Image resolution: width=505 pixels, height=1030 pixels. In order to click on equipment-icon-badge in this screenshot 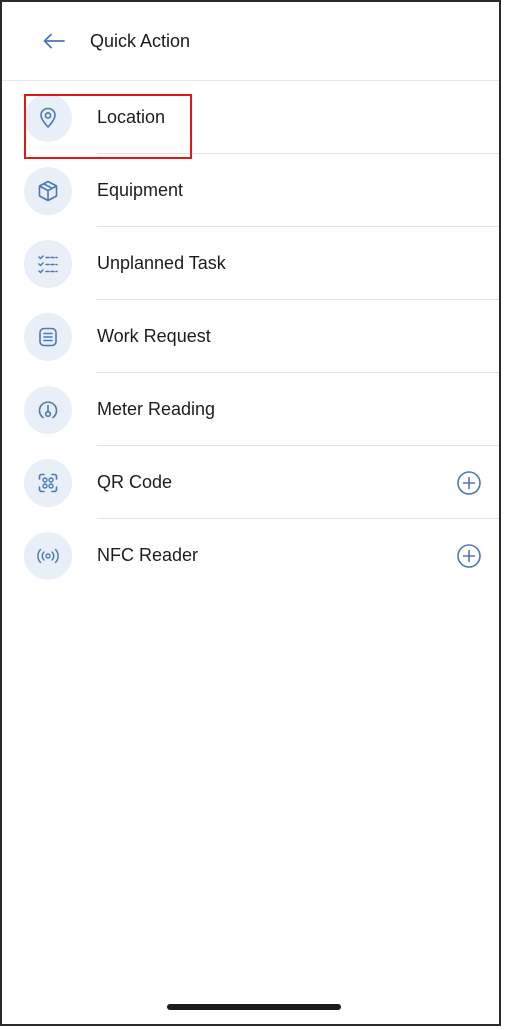, I will do `click(48, 190)`.